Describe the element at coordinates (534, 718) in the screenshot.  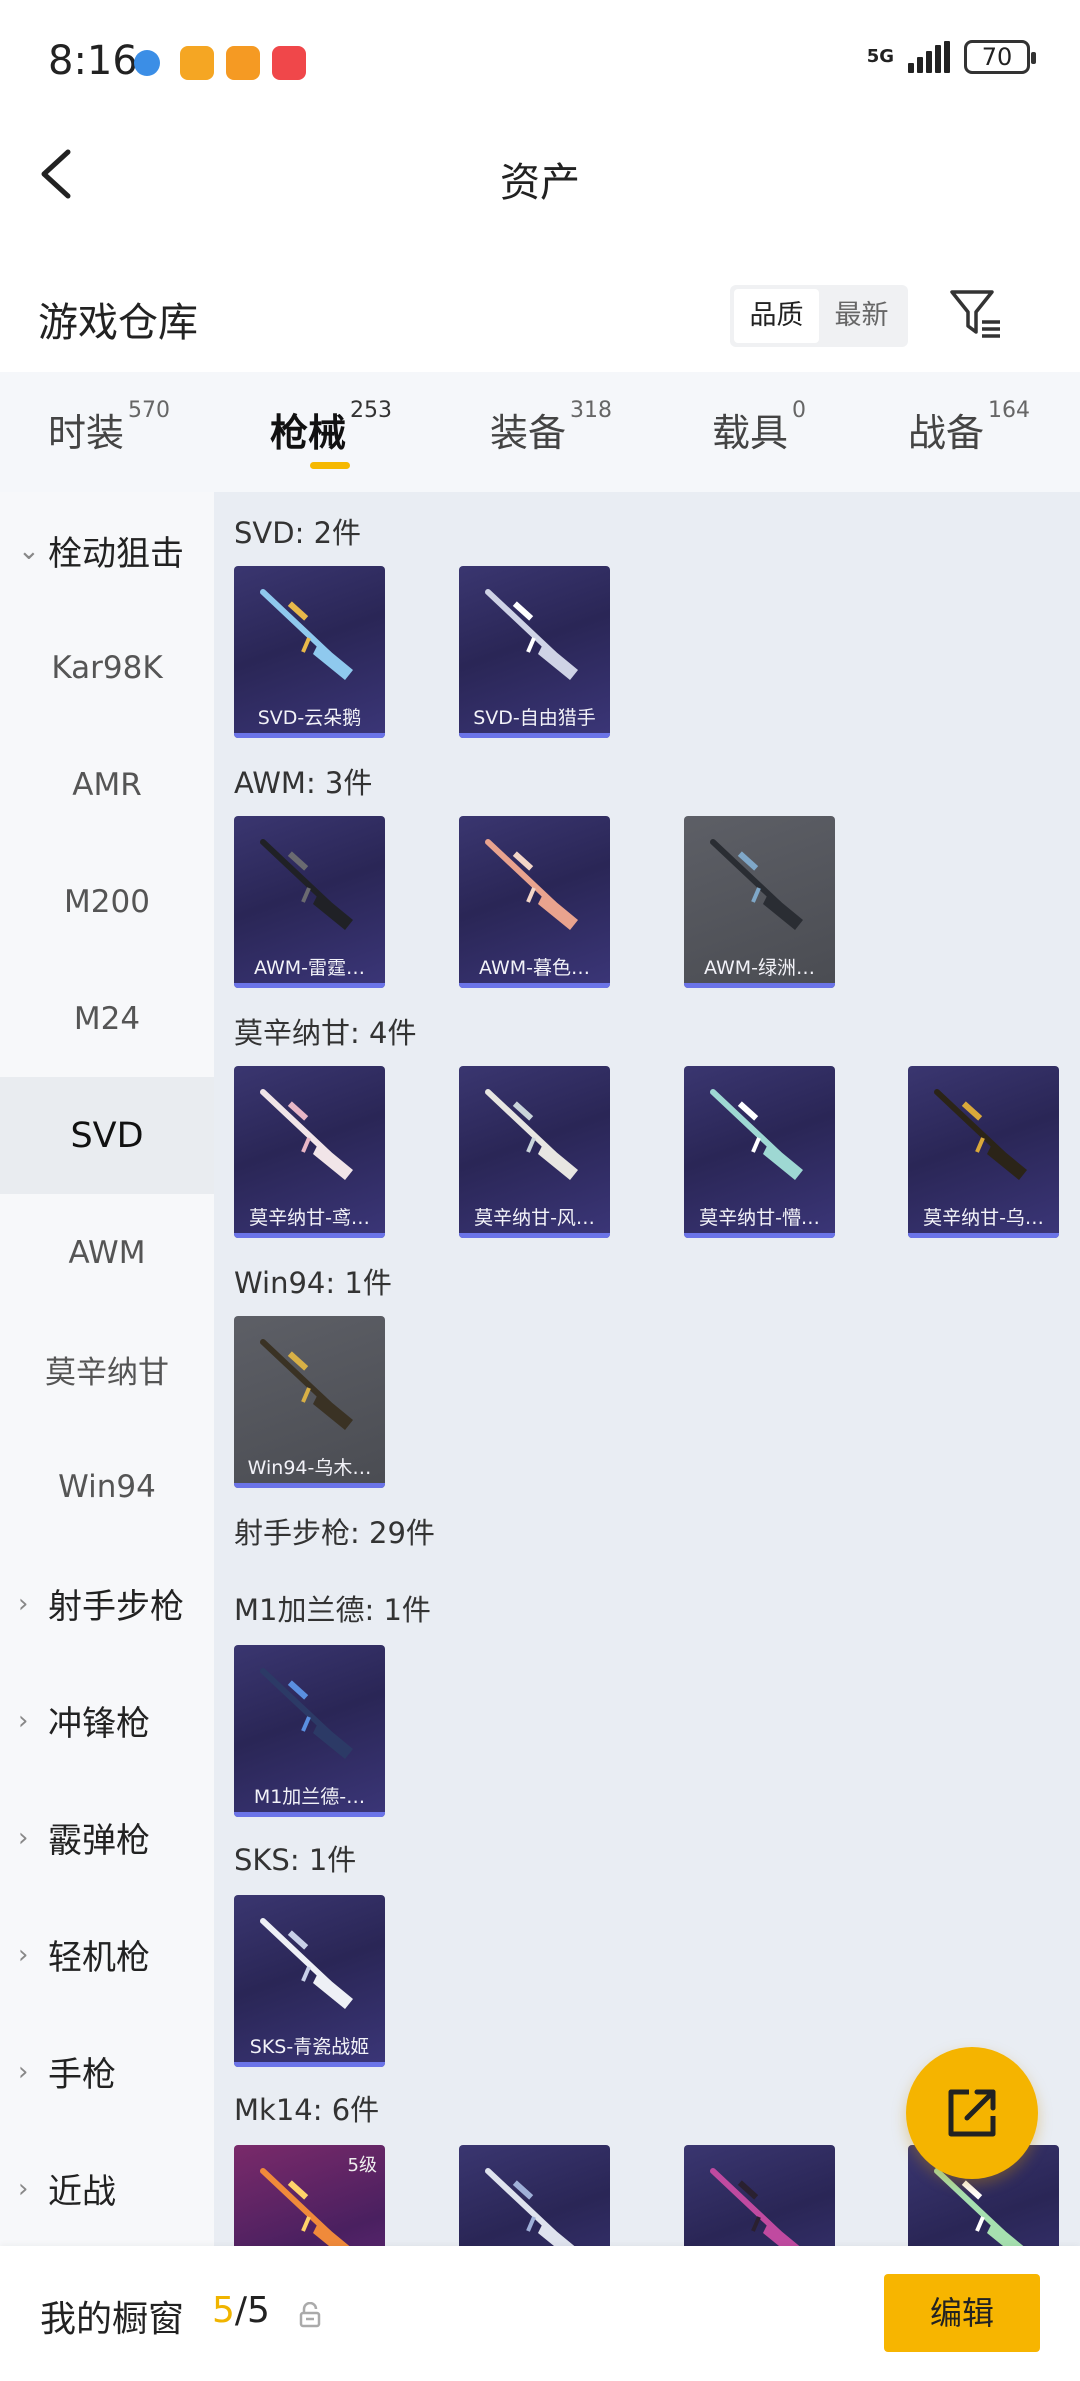
I see `weapon-name: SVD-自由猎手` at that location.